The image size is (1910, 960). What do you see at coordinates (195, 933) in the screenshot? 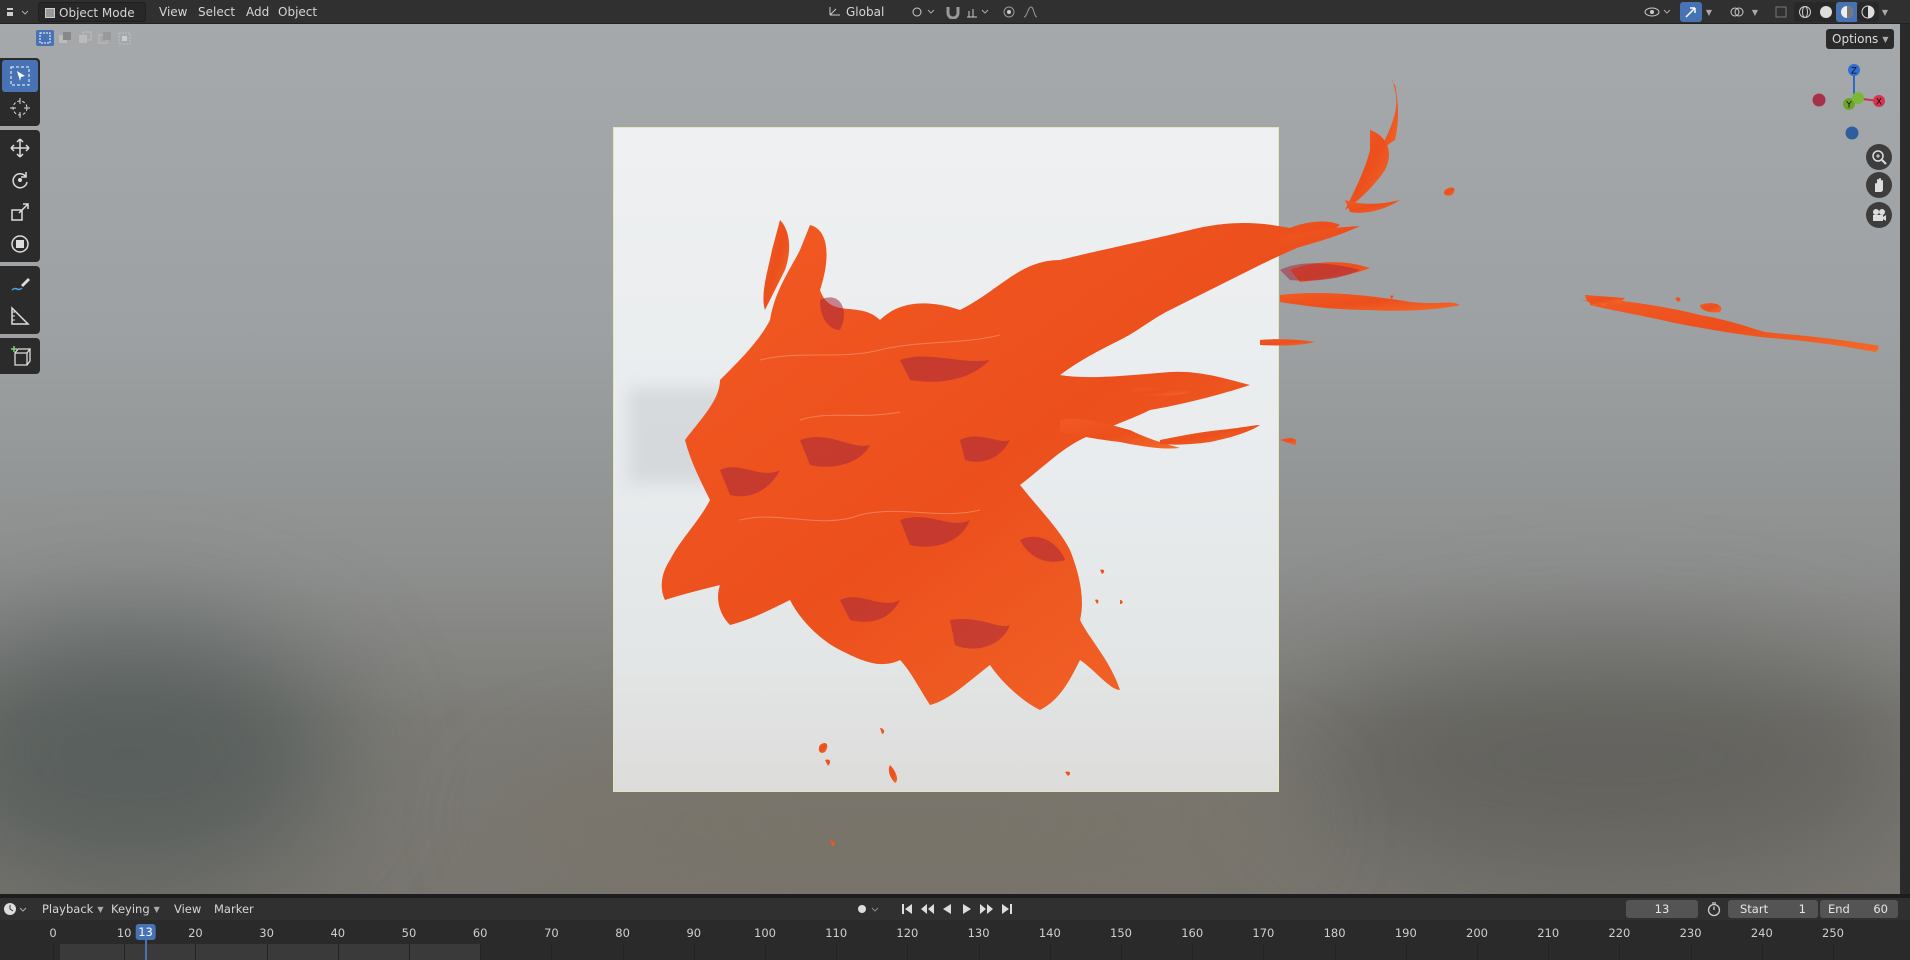
I see `tick-label: 20` at bounding box center [195, 933].